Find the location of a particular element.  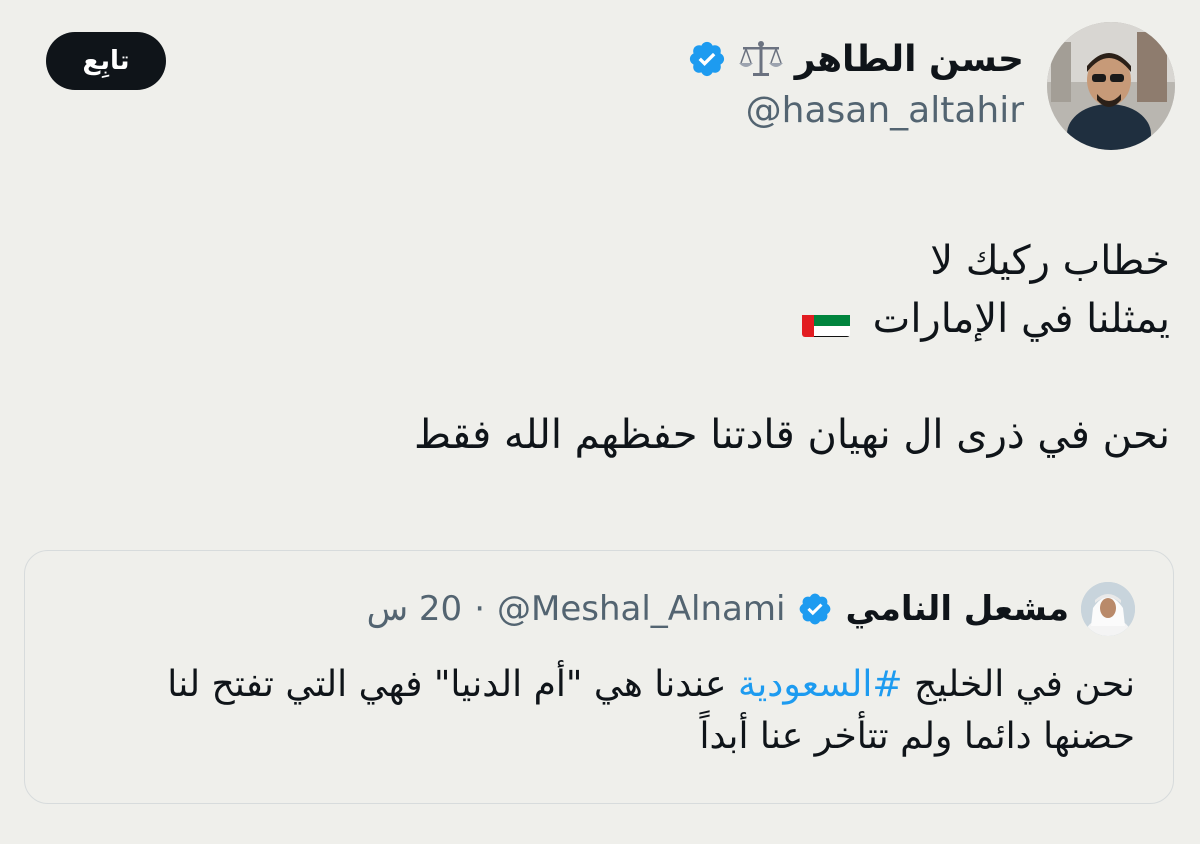

author-name-row: حسن الطاهر is located at coordinates (855, 59).